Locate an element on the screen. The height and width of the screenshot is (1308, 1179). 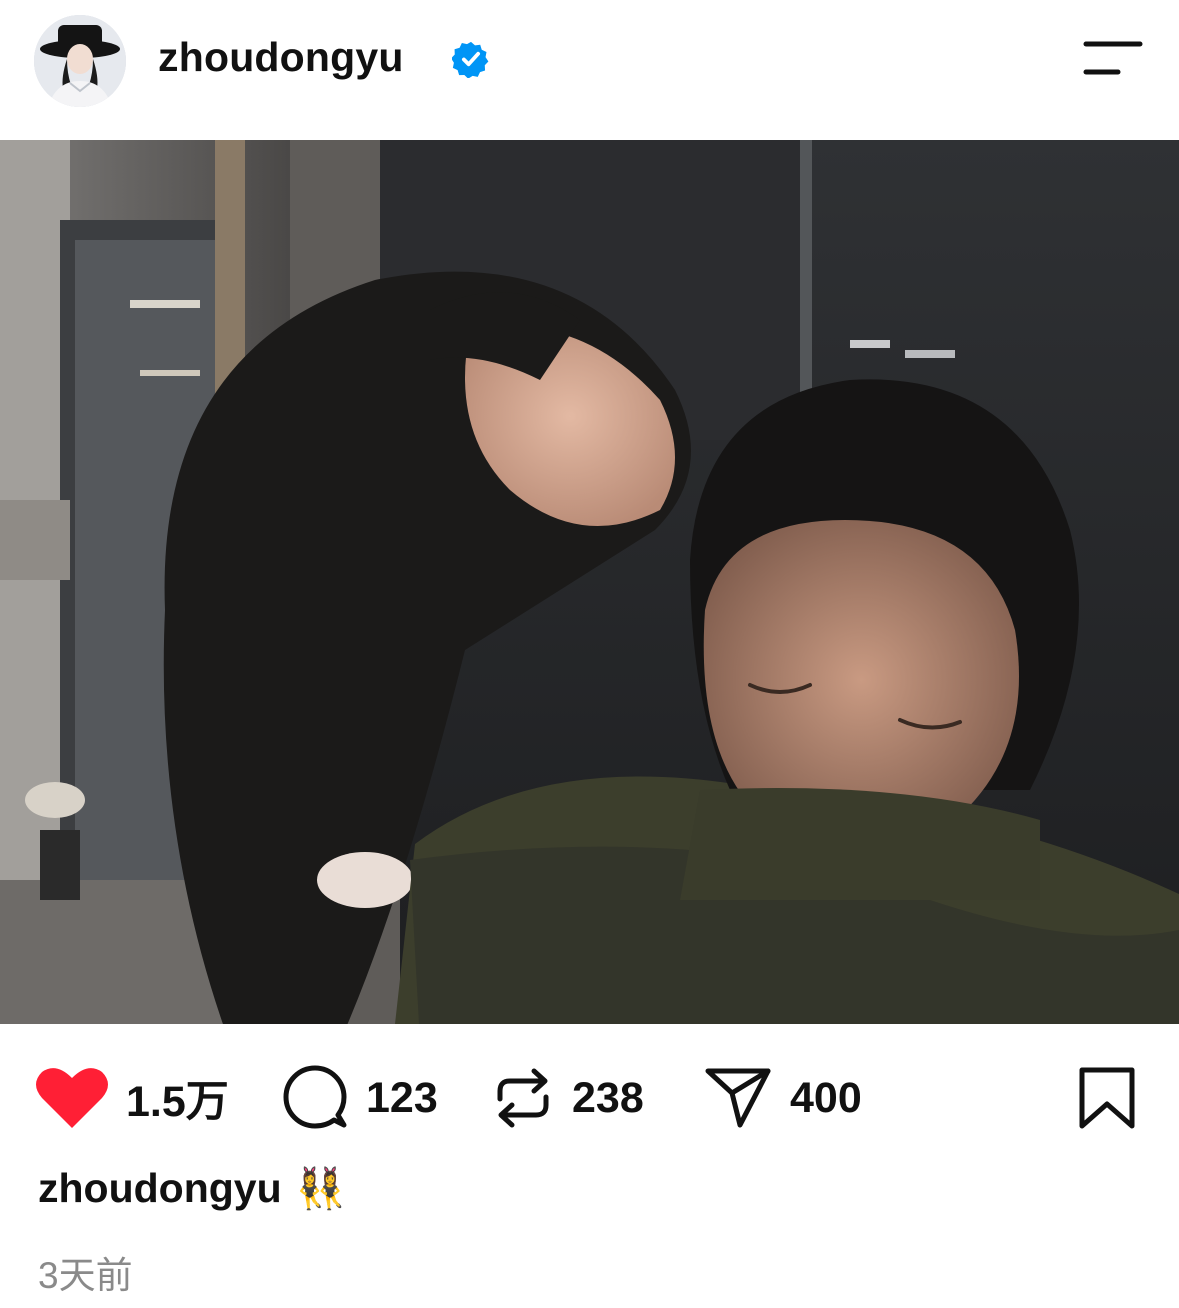
comment-button: 123 is located at coordinates (360, 1098).